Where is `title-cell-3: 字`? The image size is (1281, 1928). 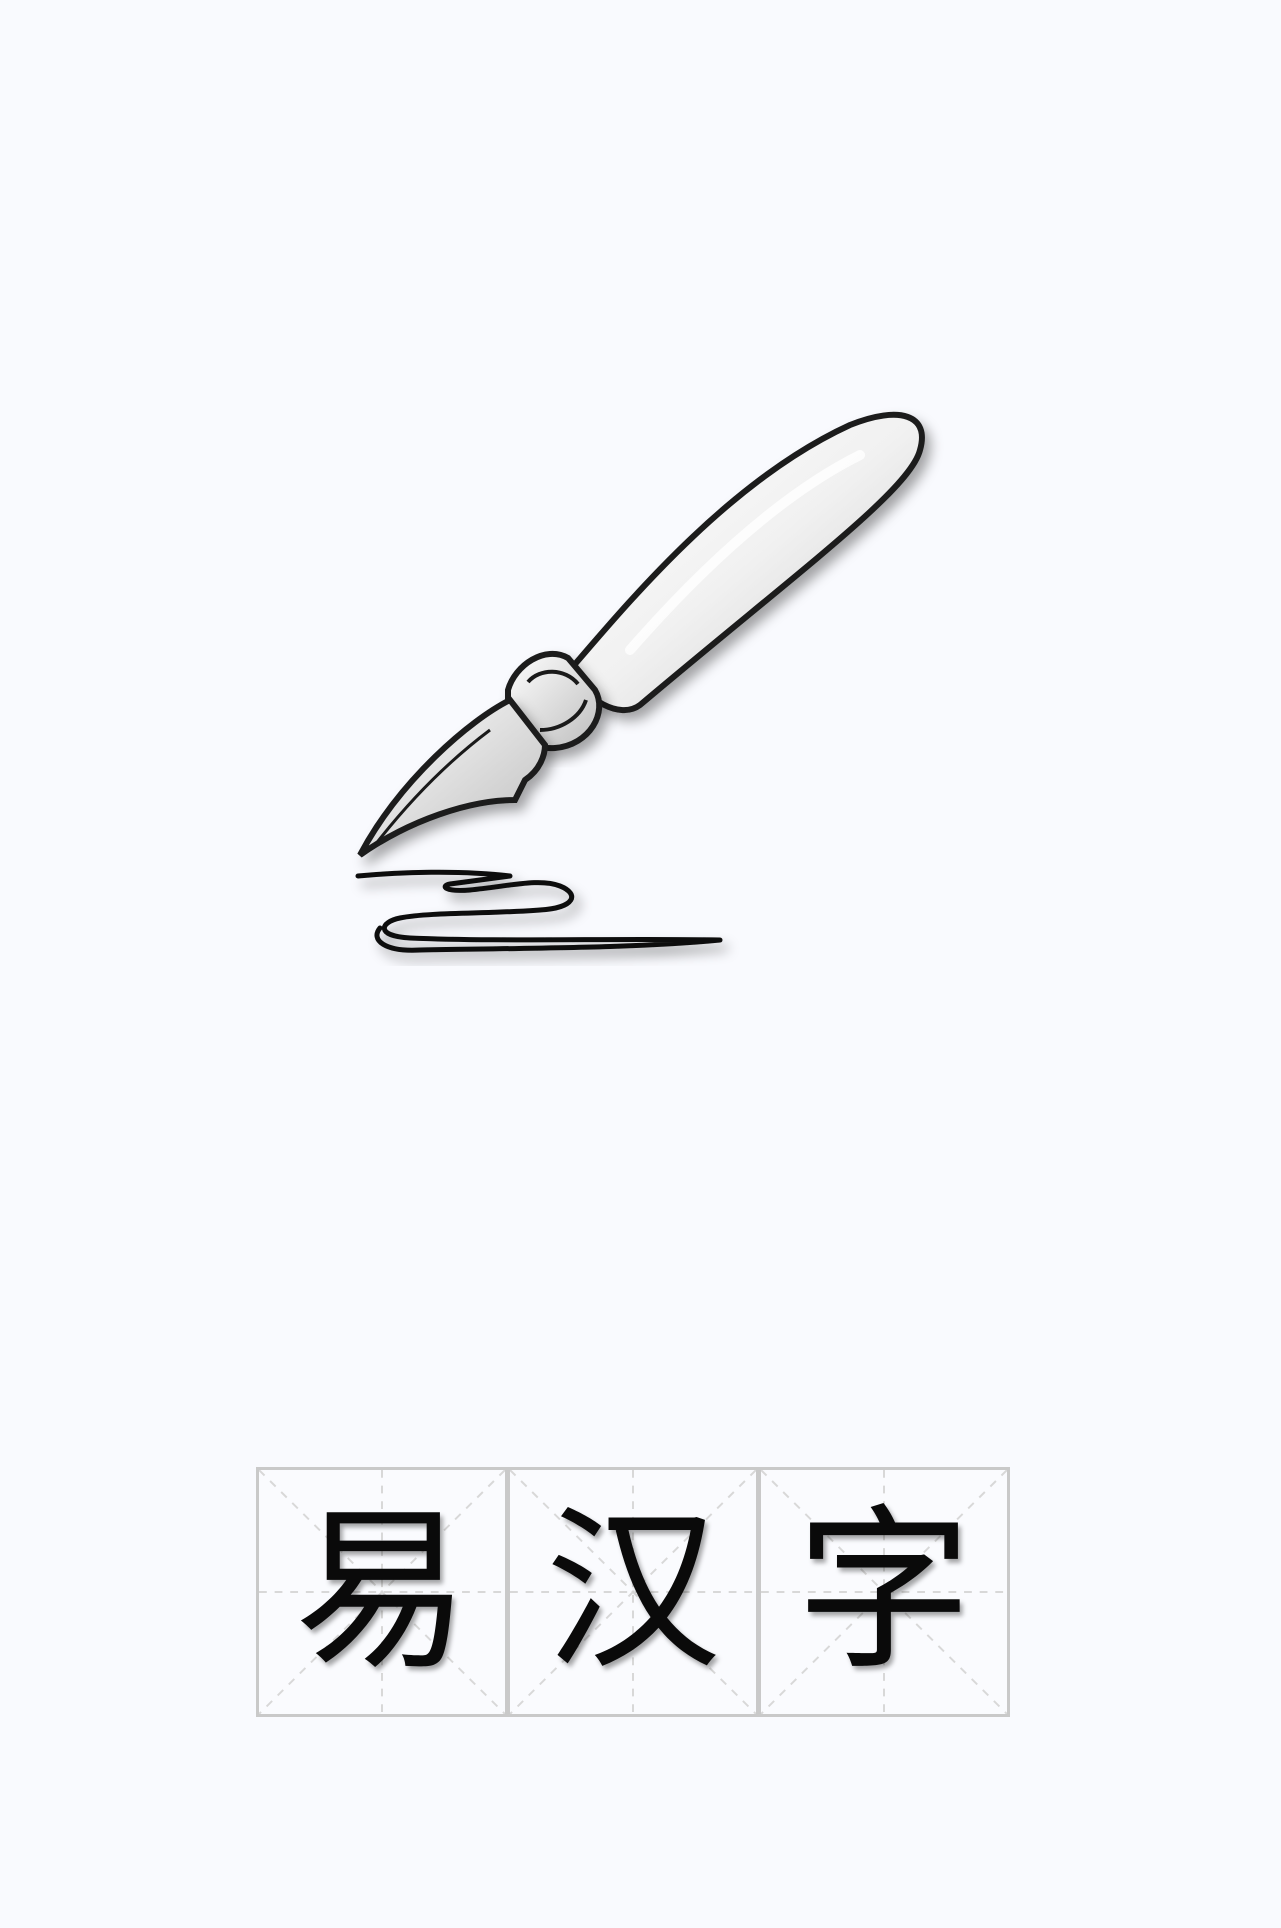
title-cell-3: 字 is located at coordinates (884, 1592).